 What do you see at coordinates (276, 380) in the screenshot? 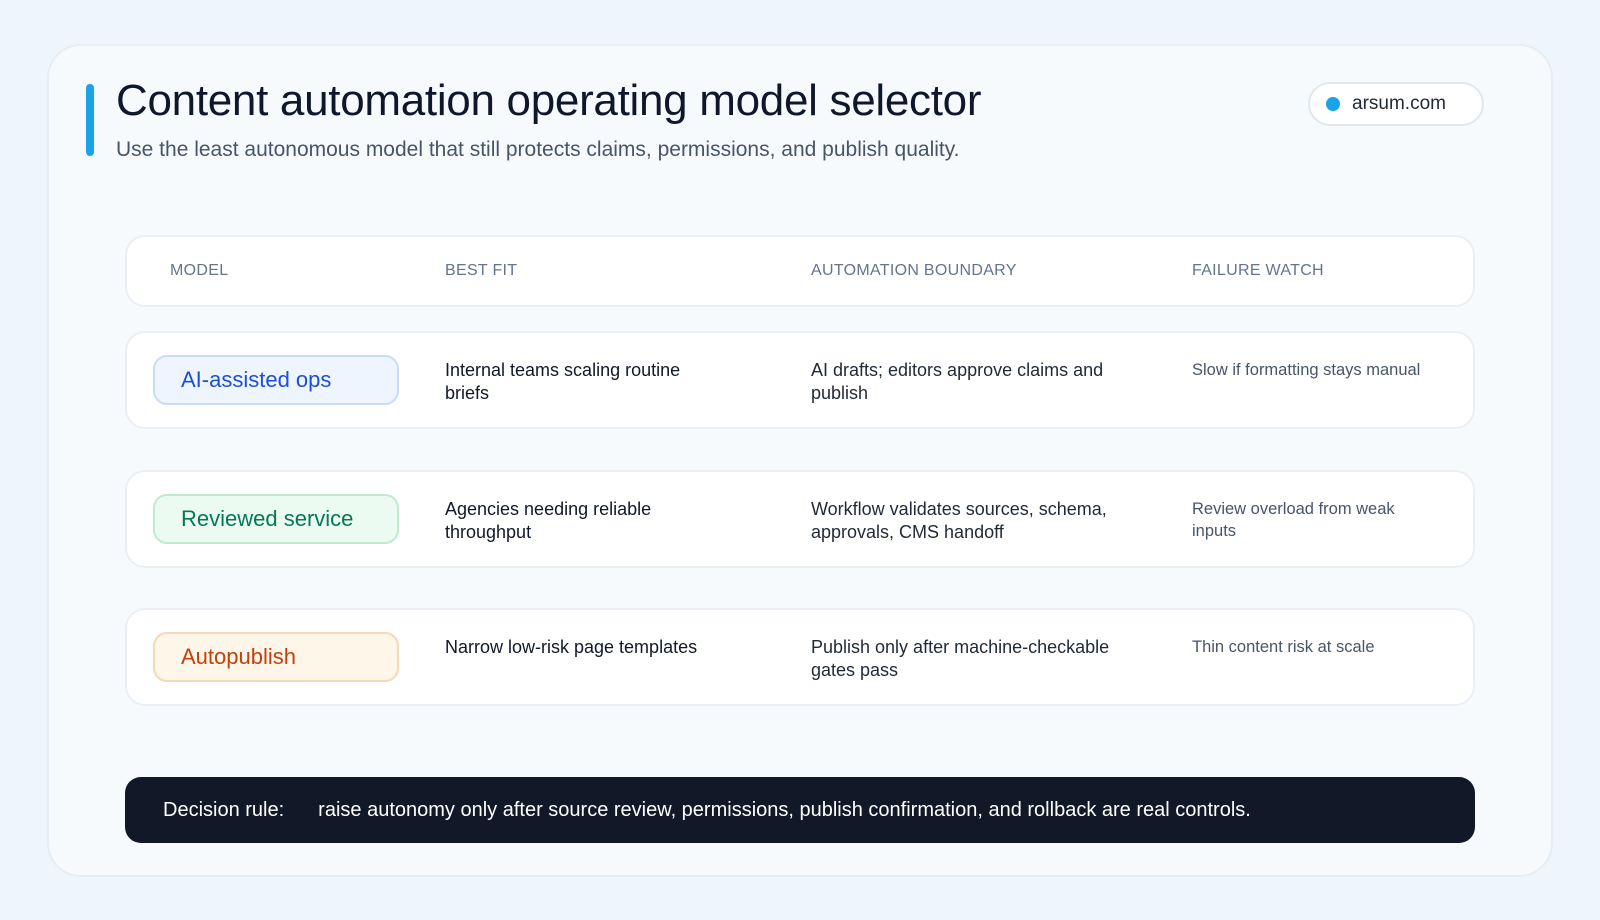
I see `model-badge-ai-assisted-ops: AI-assisted ops` at bounding box center [276, 380].